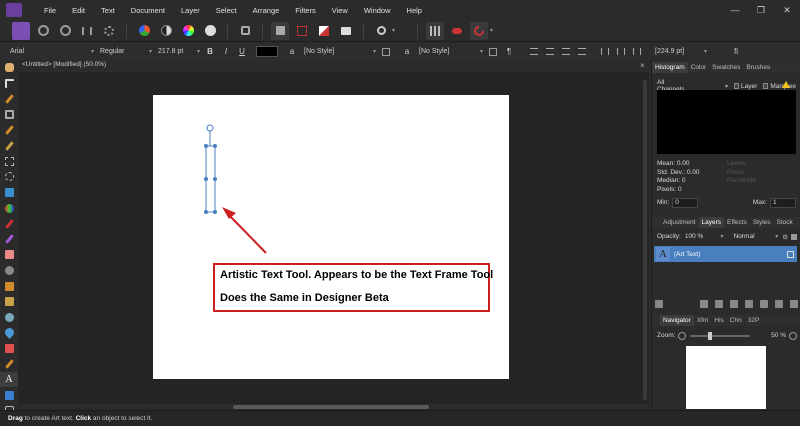  I want to click on min-input: 0, so click(685, 202).